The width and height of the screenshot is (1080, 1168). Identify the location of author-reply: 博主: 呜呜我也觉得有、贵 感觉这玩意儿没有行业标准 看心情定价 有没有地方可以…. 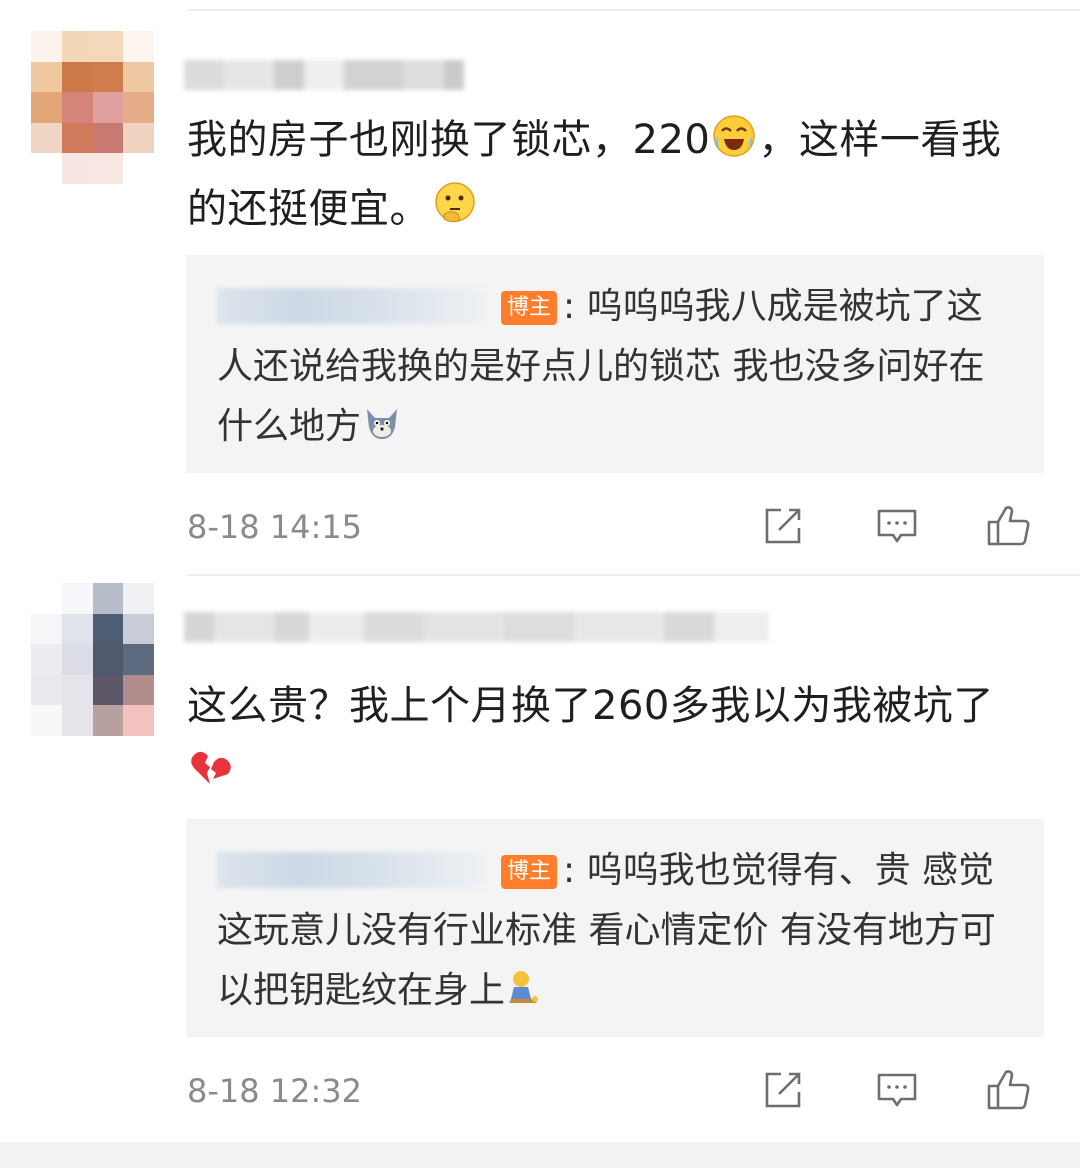
(615, 928).